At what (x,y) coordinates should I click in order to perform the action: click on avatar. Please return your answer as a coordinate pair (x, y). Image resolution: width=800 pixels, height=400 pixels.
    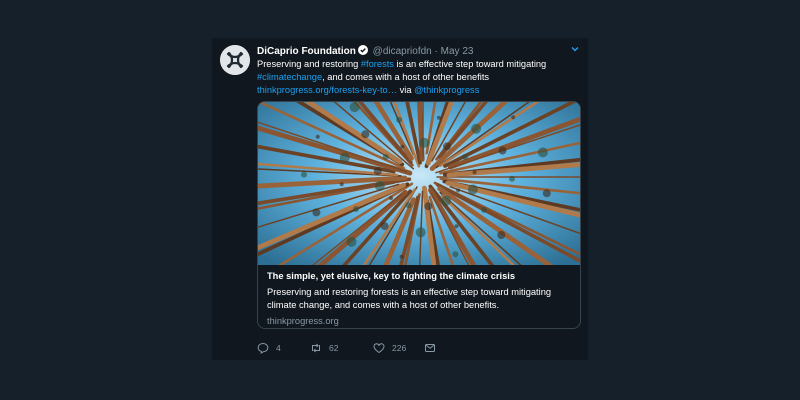
    Looking at the image, I should click on (235, 60).